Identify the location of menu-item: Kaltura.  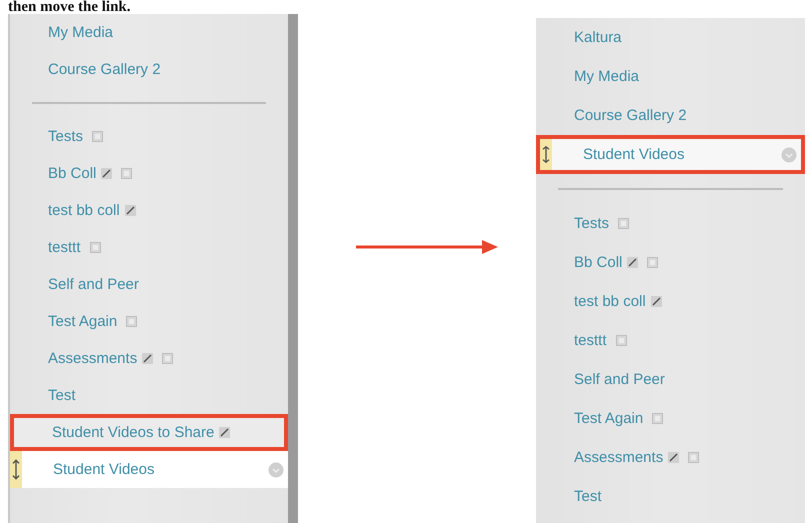
(670, 37).